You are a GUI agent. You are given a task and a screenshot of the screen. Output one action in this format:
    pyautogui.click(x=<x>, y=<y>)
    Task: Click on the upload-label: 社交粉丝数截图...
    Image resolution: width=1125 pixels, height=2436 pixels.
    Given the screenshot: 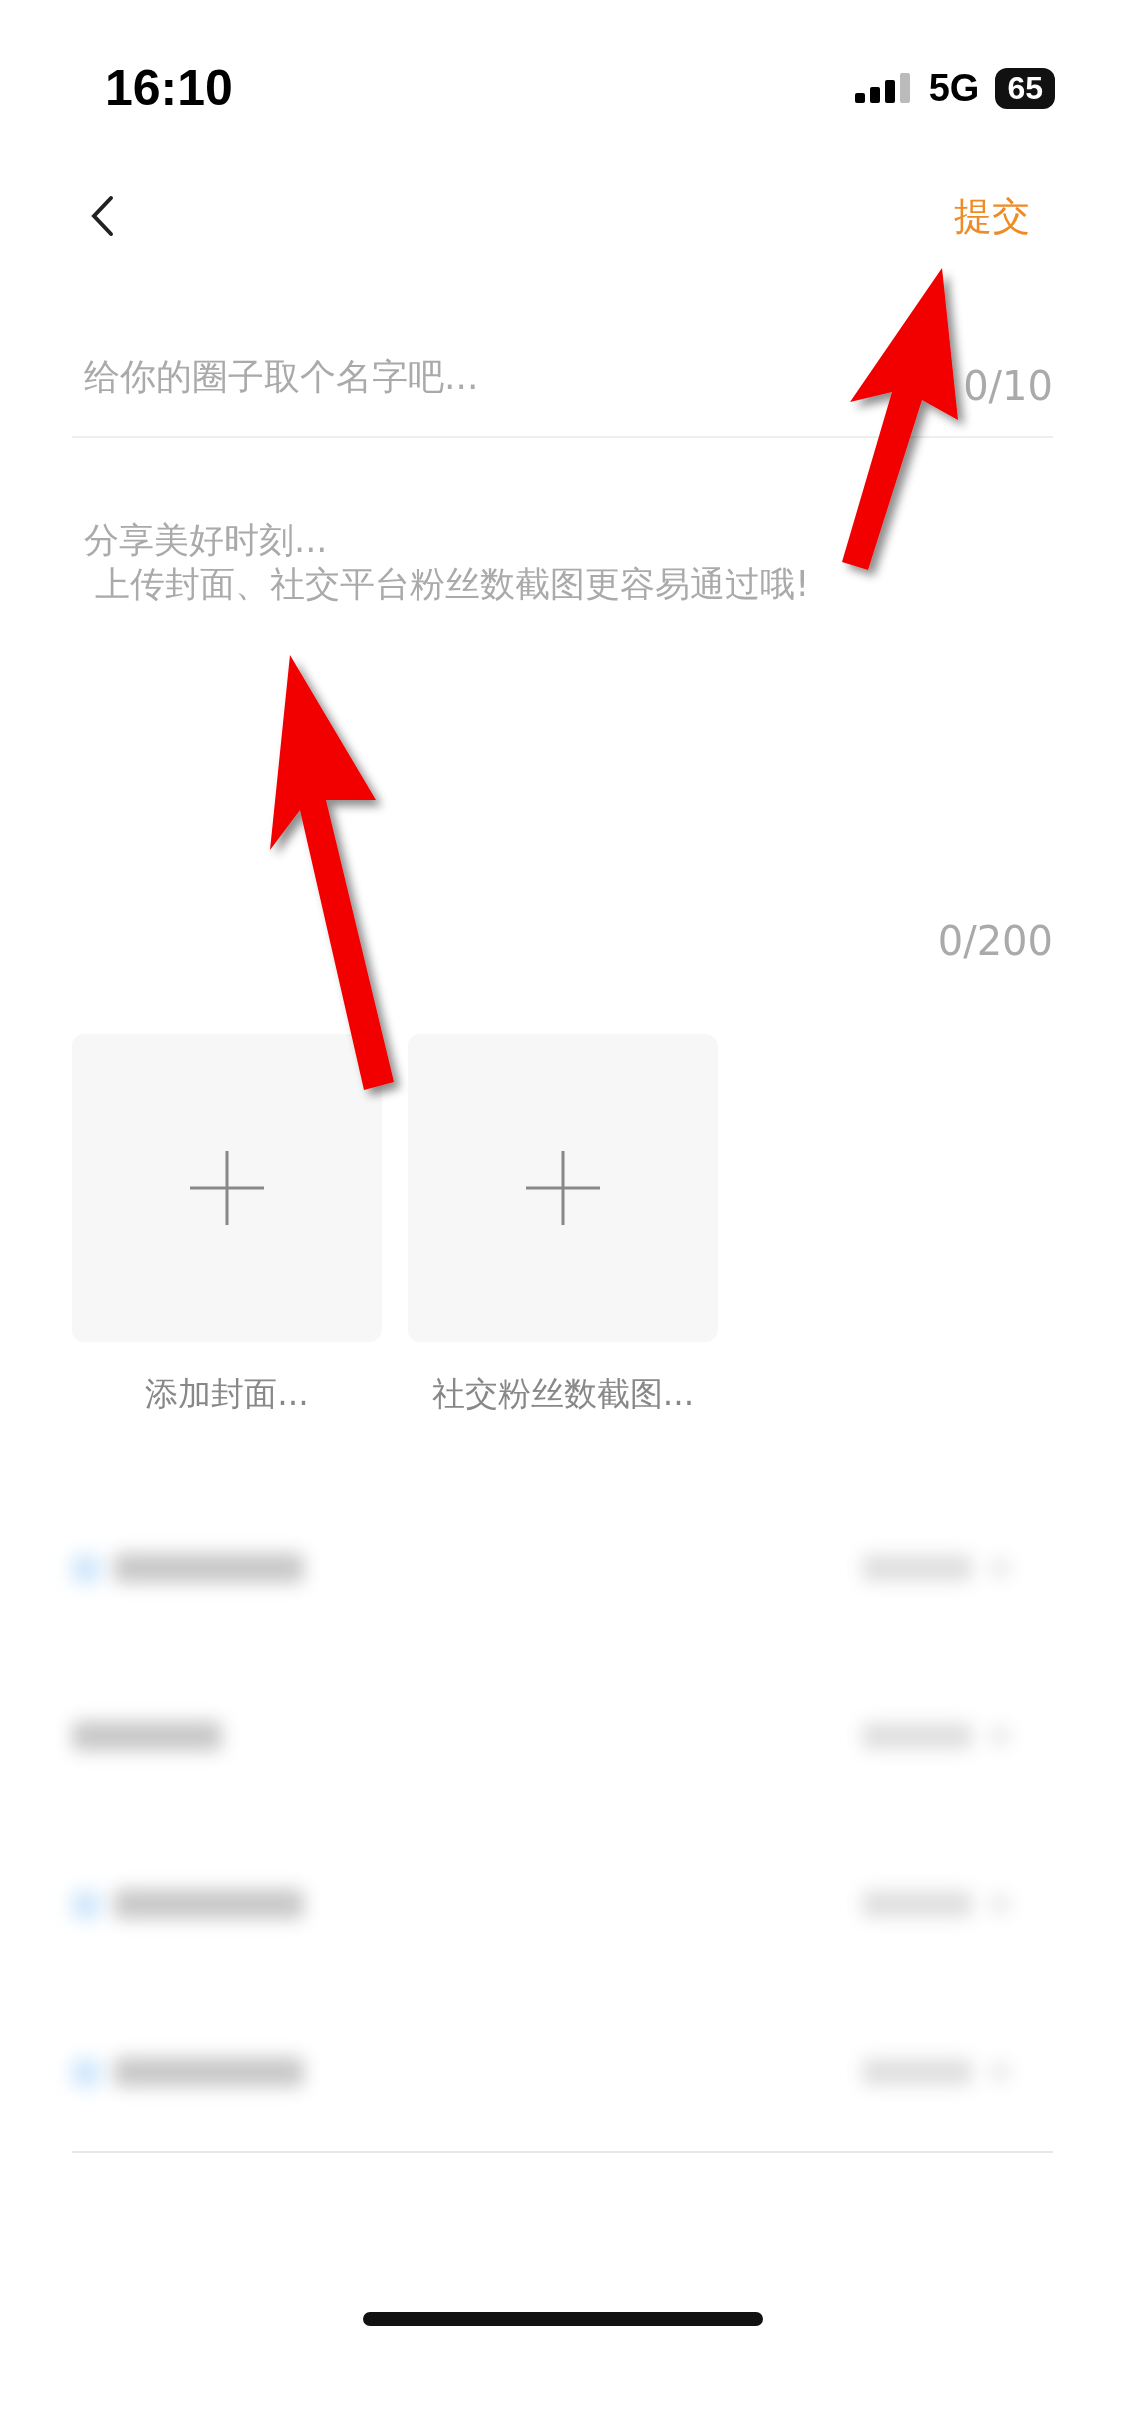 What is the action you would take?
    pyautogui.click(x=563, y=1394)
    